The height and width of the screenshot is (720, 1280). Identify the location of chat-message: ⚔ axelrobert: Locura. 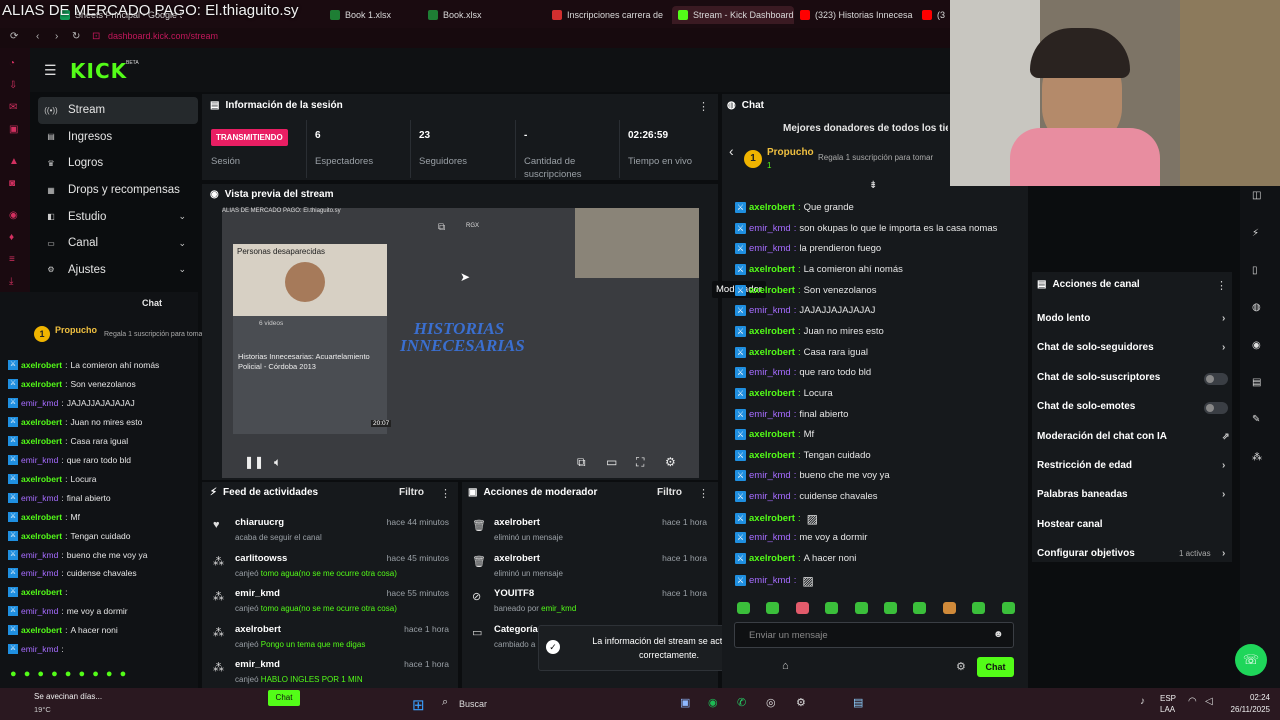
(784, 393).